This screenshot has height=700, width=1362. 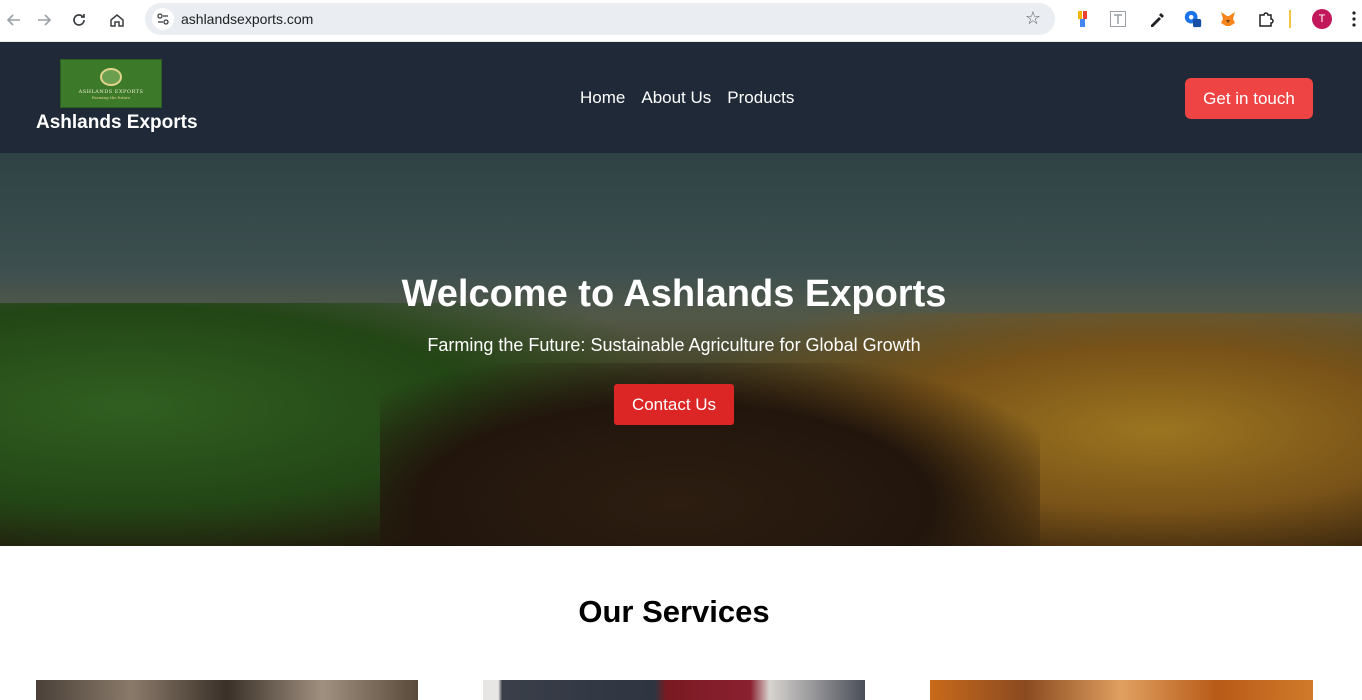 What do you see at coordinates (1033, 18) in the screenshot?
I see `bookmark-star-icon: ☆` at bounding box center [1033, 18].